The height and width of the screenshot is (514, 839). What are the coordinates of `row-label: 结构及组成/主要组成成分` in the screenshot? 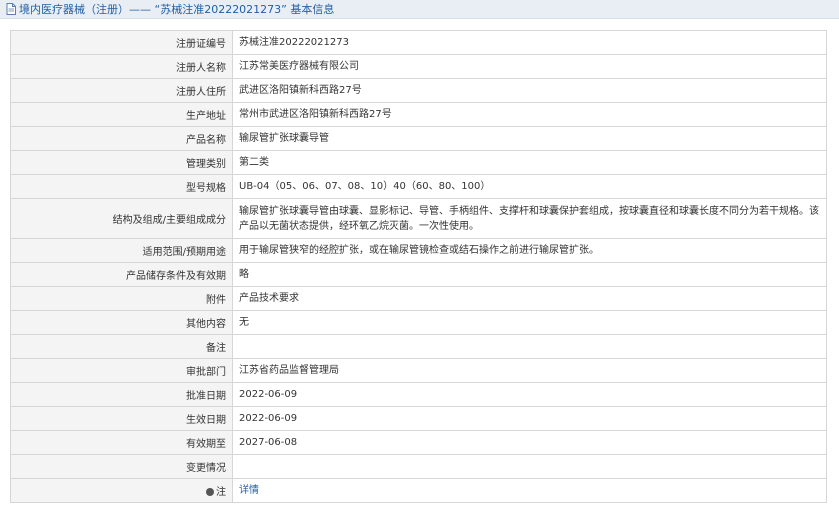 It's located at (121, 218).